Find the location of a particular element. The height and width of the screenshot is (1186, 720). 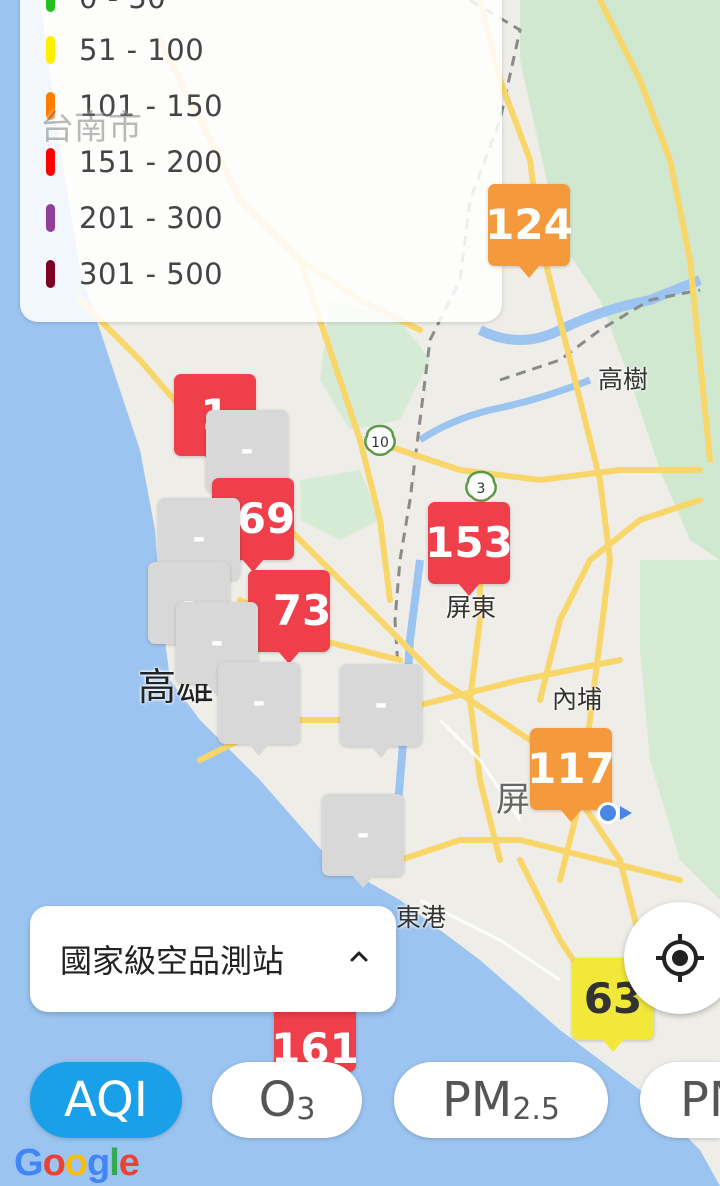

aqi-marker: 73 is located at coordinates (290, 617).